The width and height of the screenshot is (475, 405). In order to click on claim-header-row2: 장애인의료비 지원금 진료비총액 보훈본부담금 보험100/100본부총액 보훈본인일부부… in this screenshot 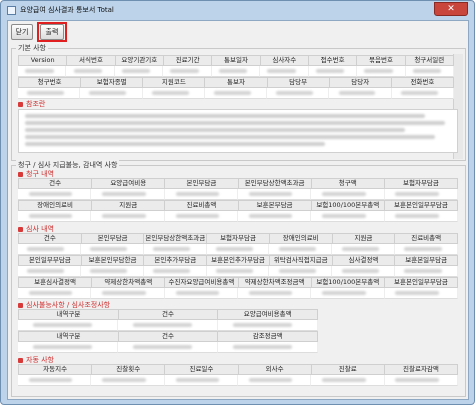, I will do `click(238, 205)`.